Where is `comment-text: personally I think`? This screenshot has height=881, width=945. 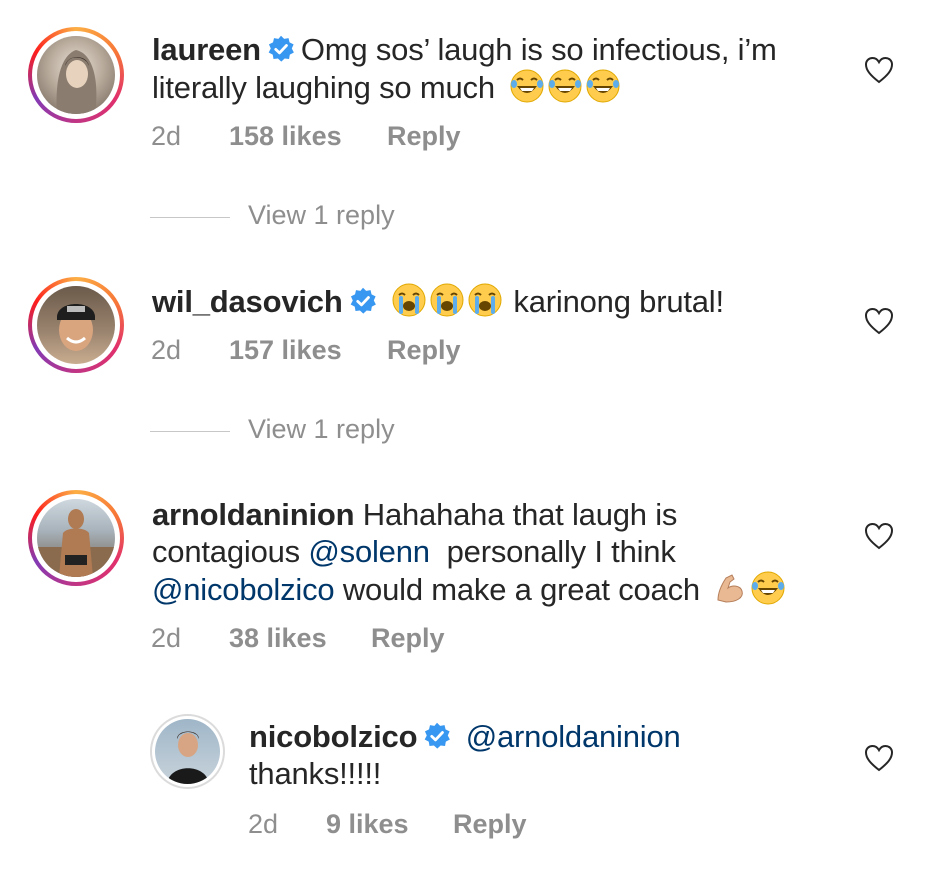
comment-text: personally I think is located at coordinates (561, 551).